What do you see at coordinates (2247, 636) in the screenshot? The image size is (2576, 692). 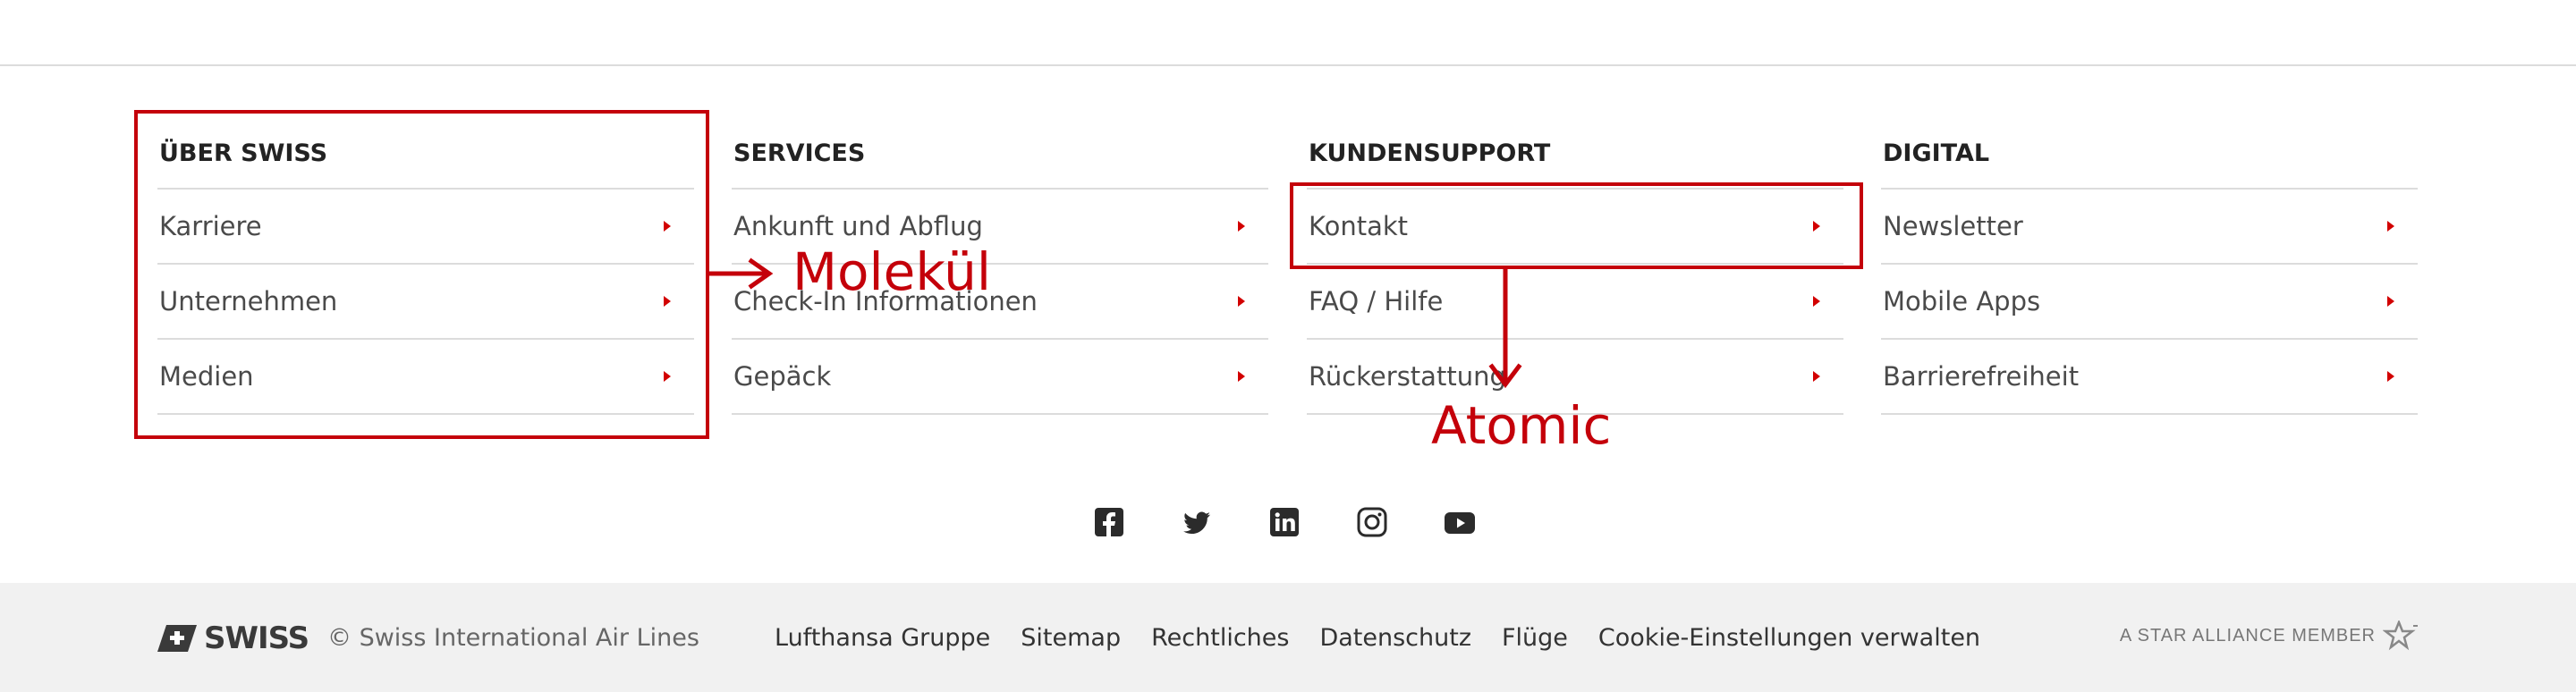 I see `star-alliance-text: A STAR ALLIANCE MEMBER` at bounding box center [2247, 636].